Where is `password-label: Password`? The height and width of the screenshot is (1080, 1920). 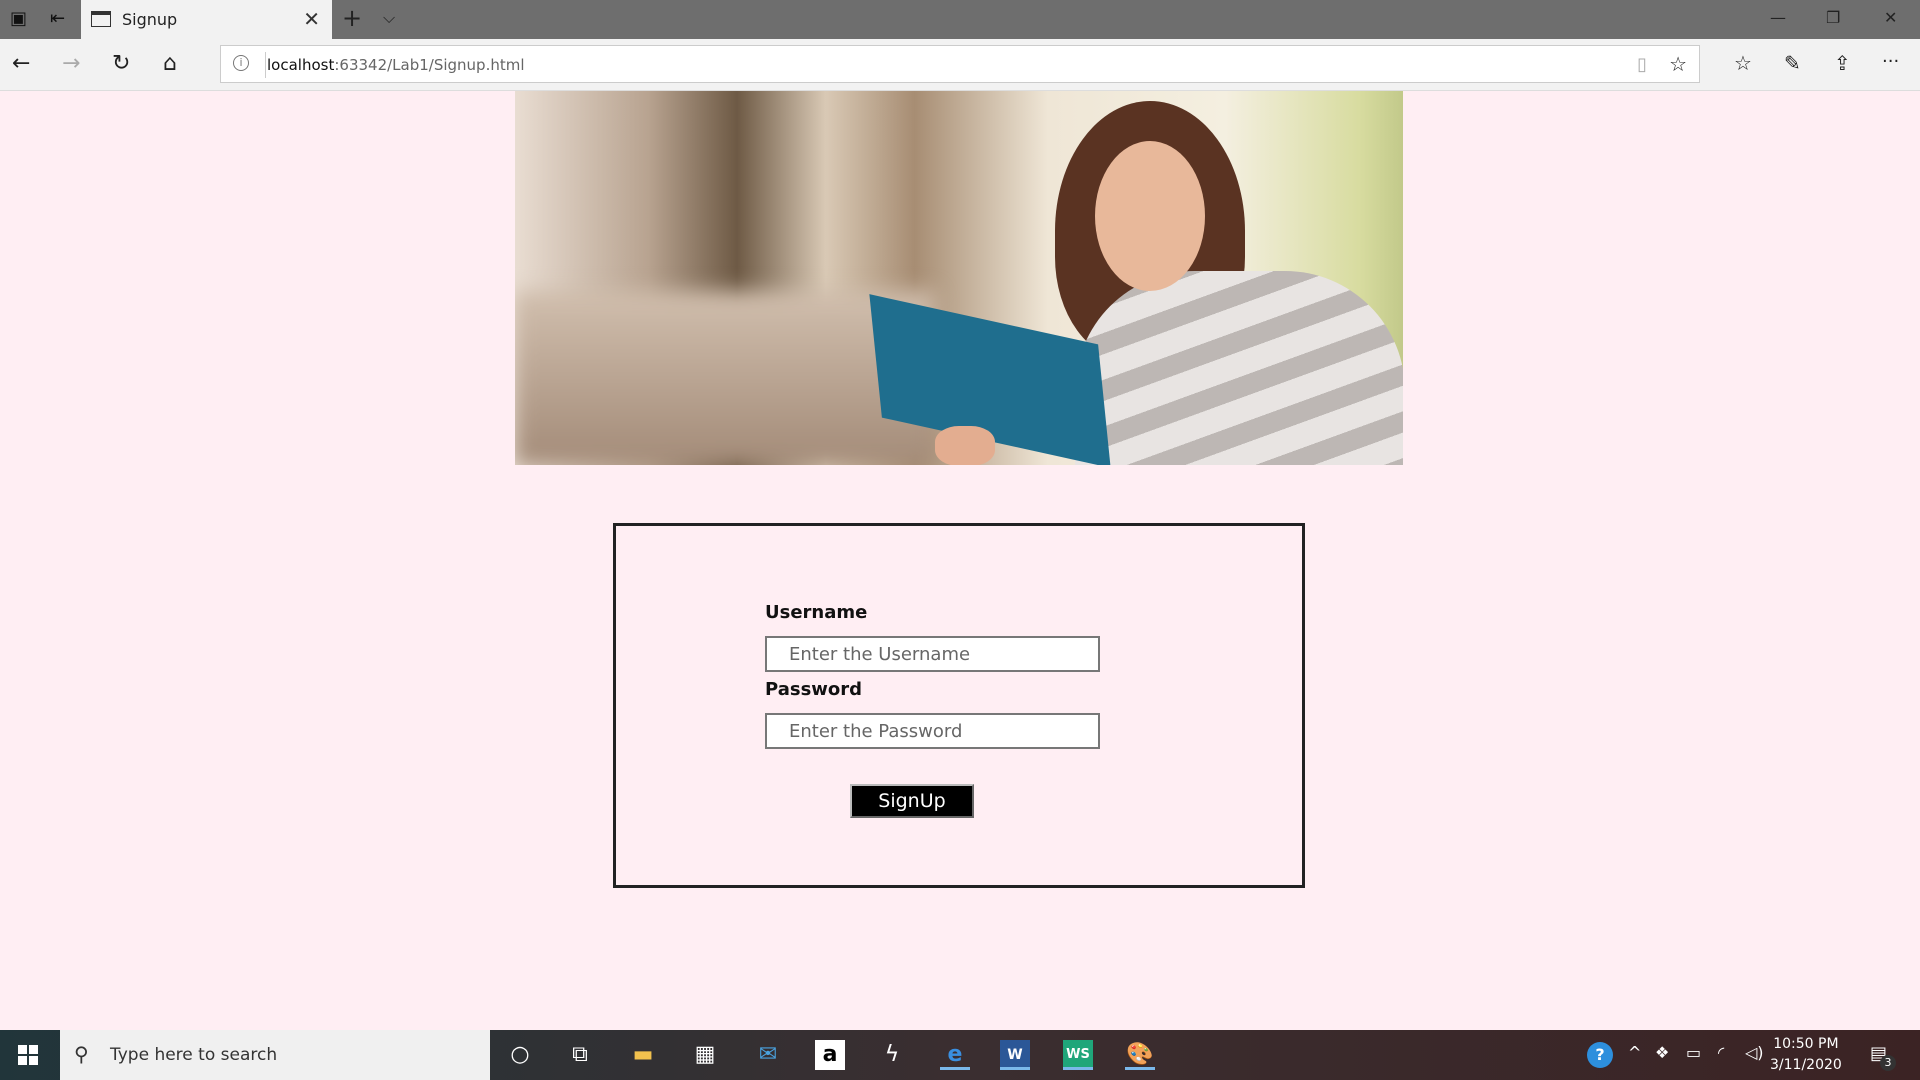
password-label: Password is located at coordinates (814, 689).